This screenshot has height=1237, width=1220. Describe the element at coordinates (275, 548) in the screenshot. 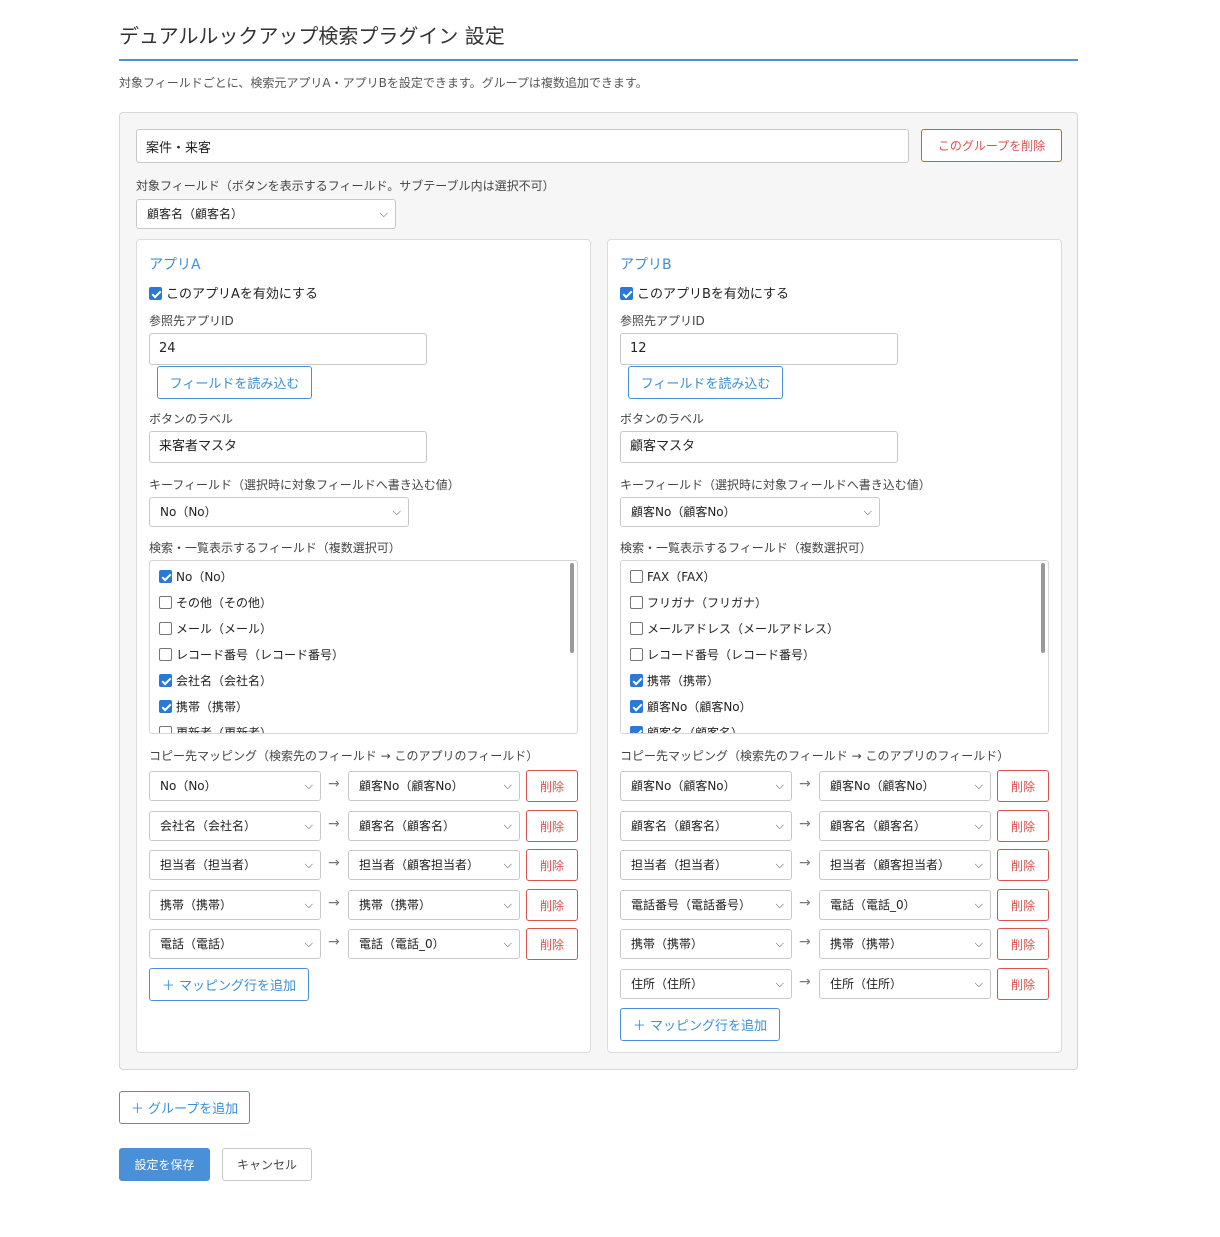

I see `app-a-fields-label: 検索・一覧表示するフィールド（複数選択可）` at that location.